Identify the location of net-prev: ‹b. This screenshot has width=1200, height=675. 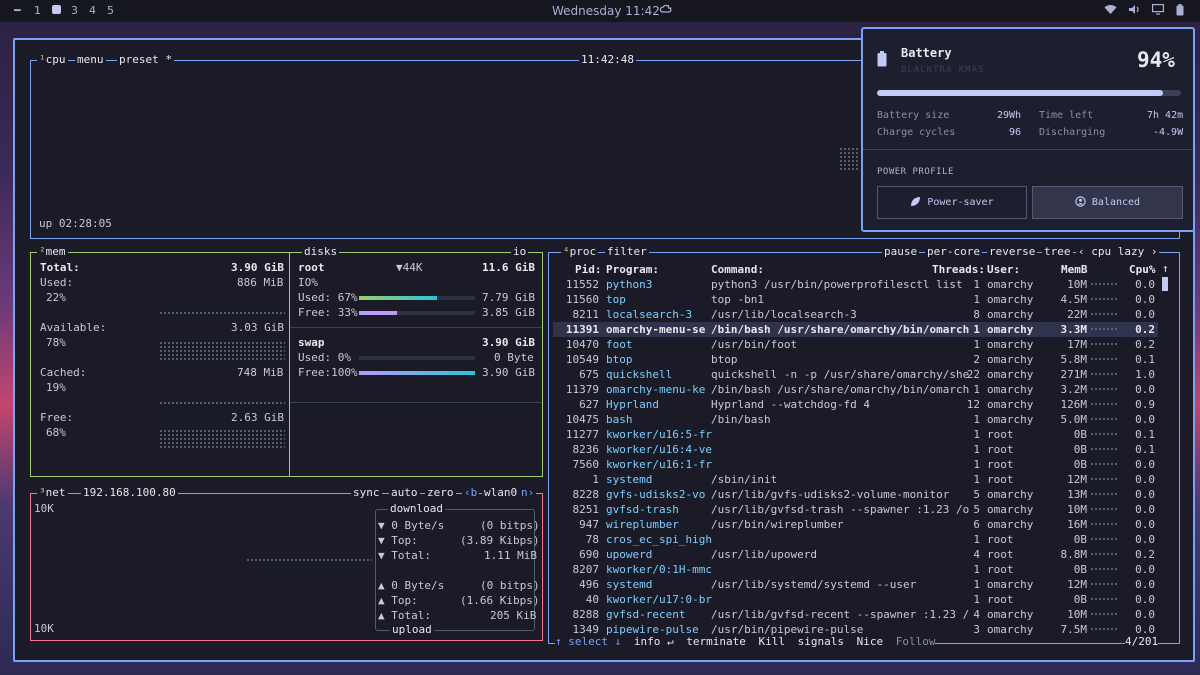
(471, 493).